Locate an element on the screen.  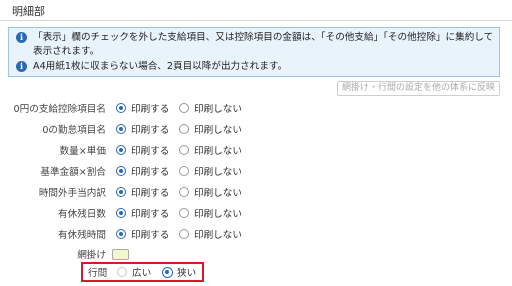
spacing-label: 行間 is located at coordinates (98, 273).